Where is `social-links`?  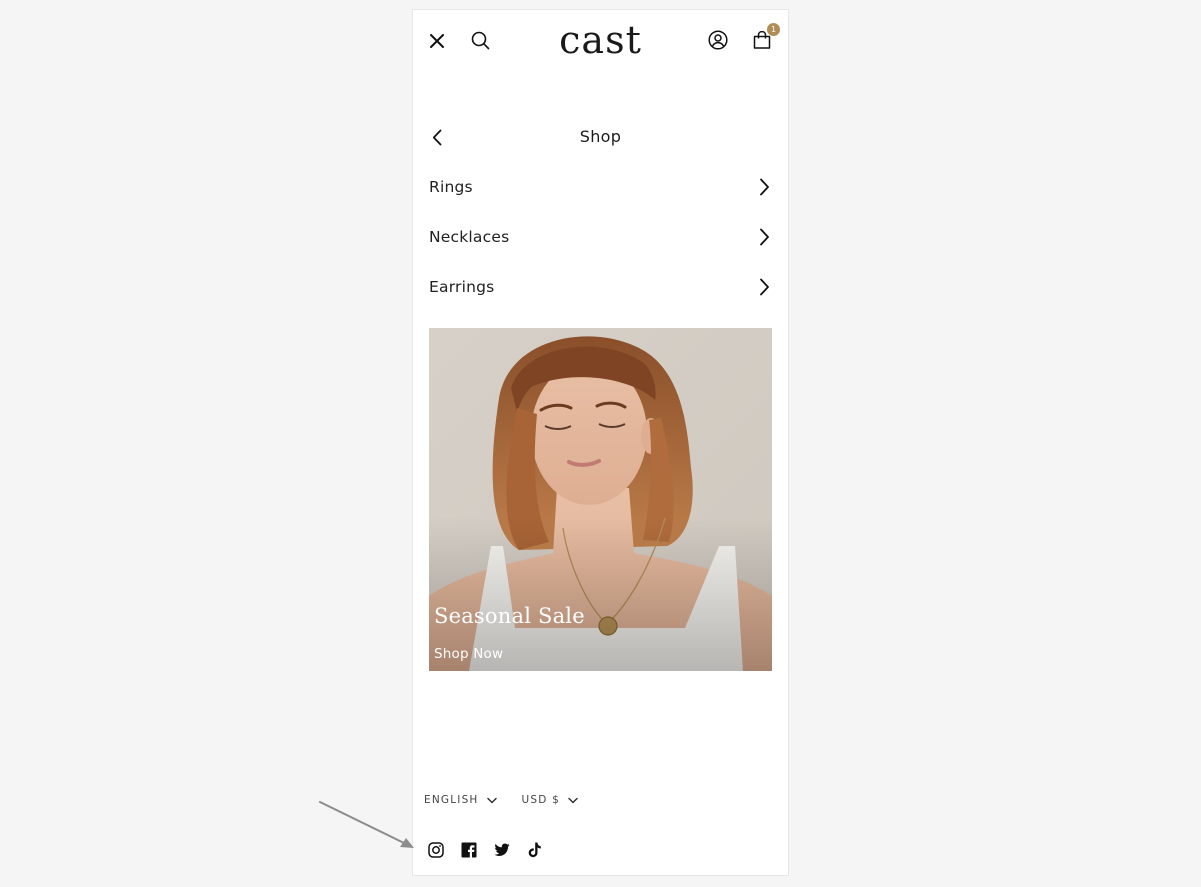 social-links is located at coordinates (492, 850).